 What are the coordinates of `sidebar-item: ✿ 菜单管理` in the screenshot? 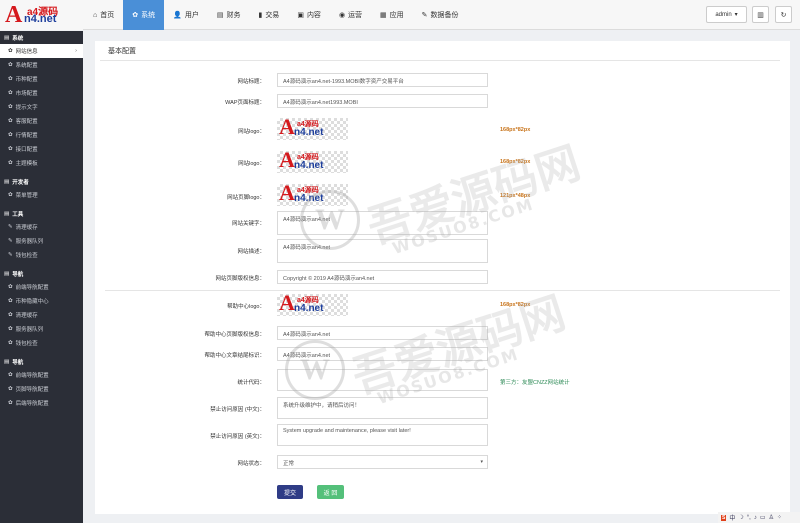 It's located at (41, 195).